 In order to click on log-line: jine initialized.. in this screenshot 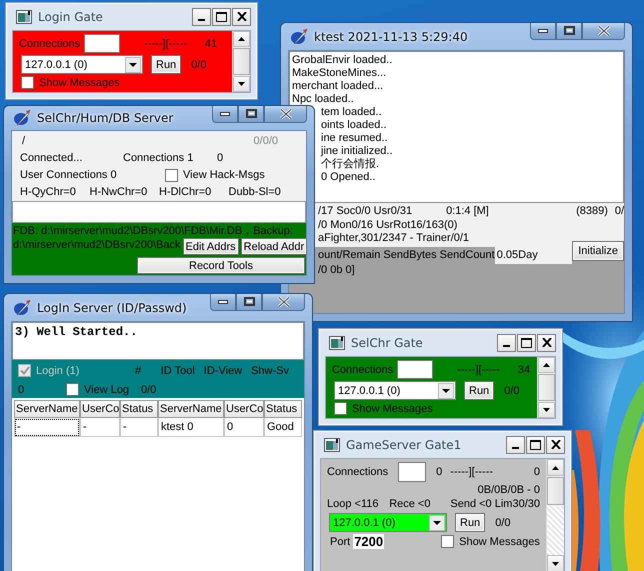, I will do `click(357, 151)`.